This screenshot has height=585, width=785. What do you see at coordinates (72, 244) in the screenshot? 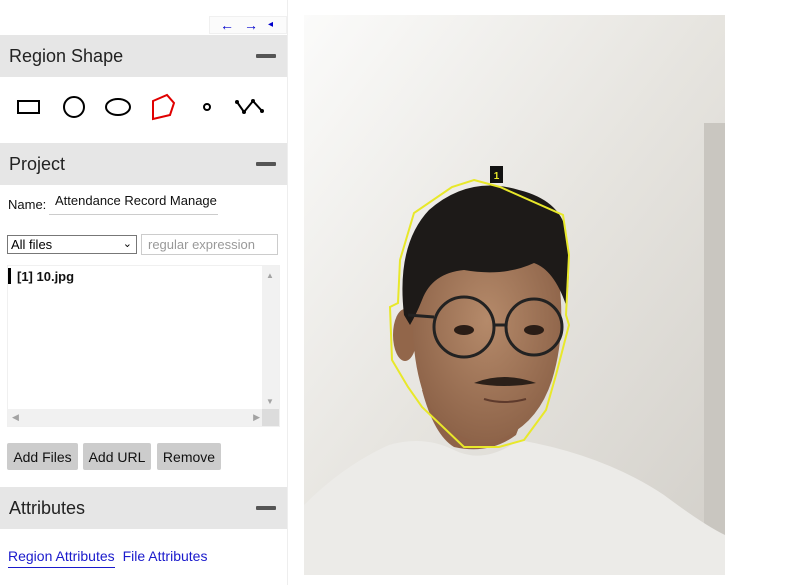
I see `file-filter-select: All files ⌄` at bounding box center [72, 244].